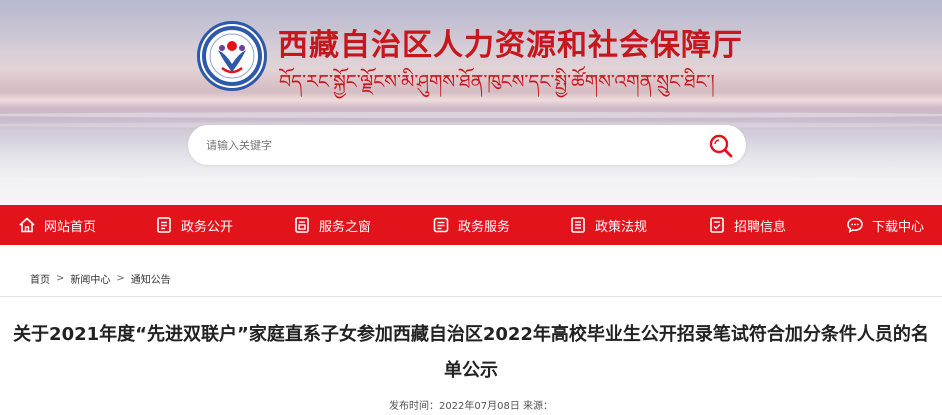 The image size is (942, 415). What do you see at coordinates (302, 225) in the screenshot?
I see `service-window-icon` at bounding box center [302, 225].